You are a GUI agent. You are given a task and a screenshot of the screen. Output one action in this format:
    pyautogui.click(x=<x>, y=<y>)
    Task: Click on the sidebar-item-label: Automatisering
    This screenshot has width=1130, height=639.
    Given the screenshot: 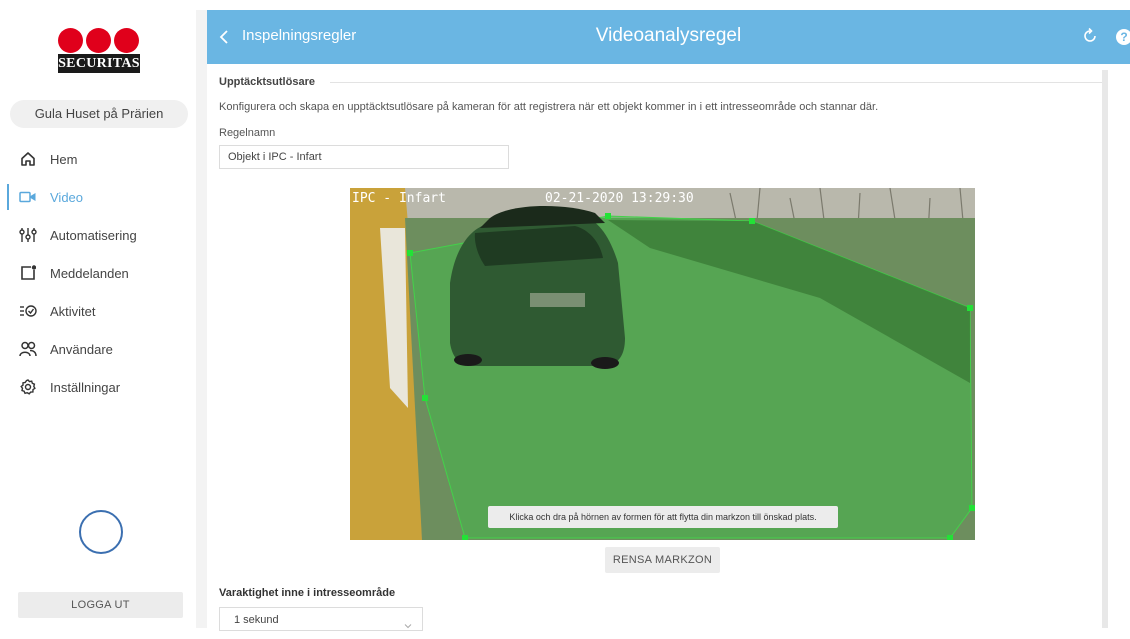 What is the action you would take?
    pyautogui.click(x=93, y=235)
    